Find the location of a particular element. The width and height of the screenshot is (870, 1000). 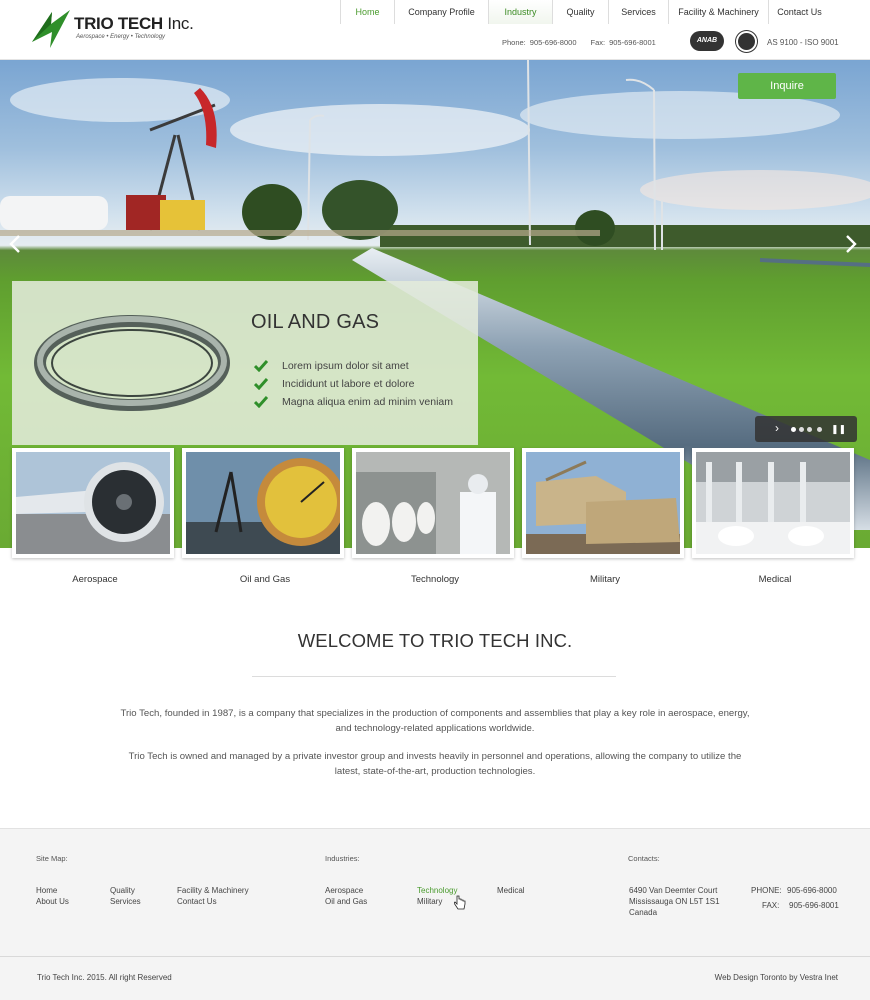

industry-card-technology: Technology is located at coordinates (435, 516).